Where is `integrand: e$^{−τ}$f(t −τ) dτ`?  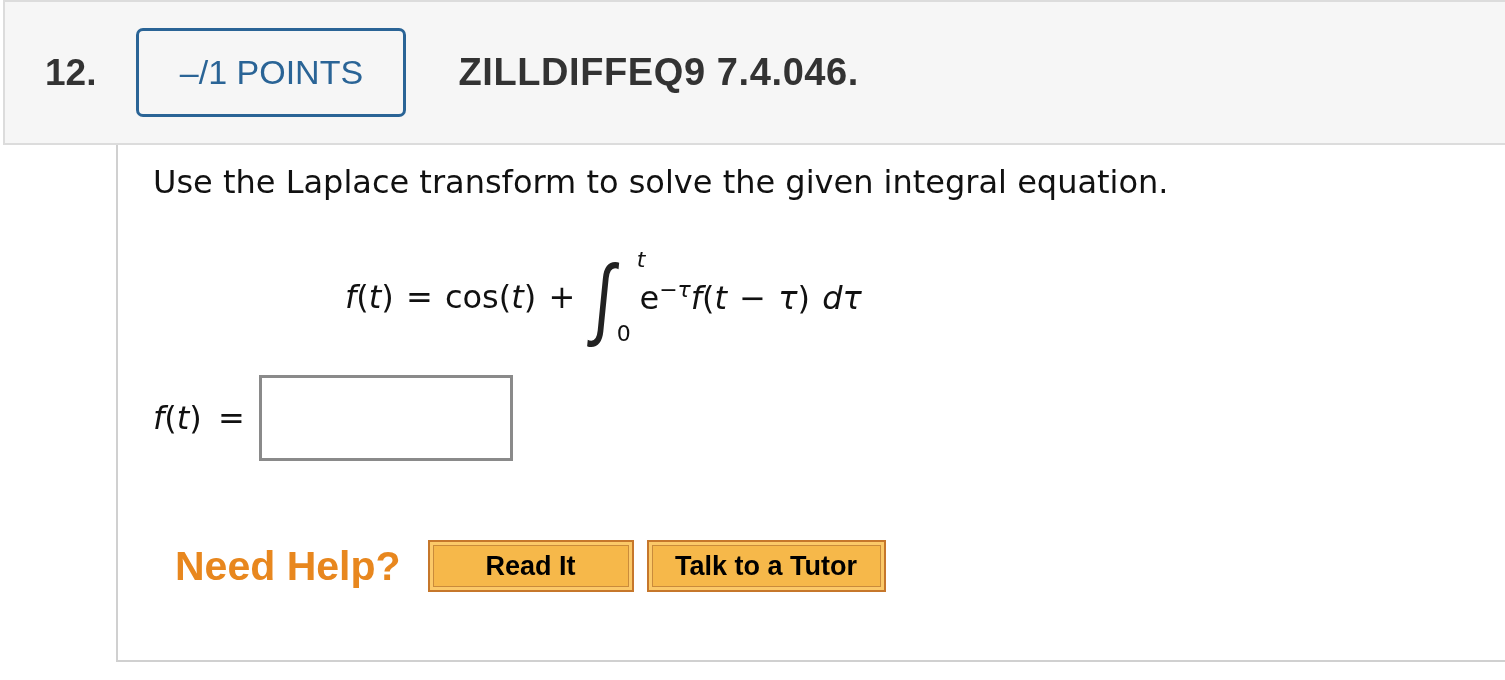 integrand: e$^{−τ}$f(t −τ) dτ is located at coordinates (750, 297).